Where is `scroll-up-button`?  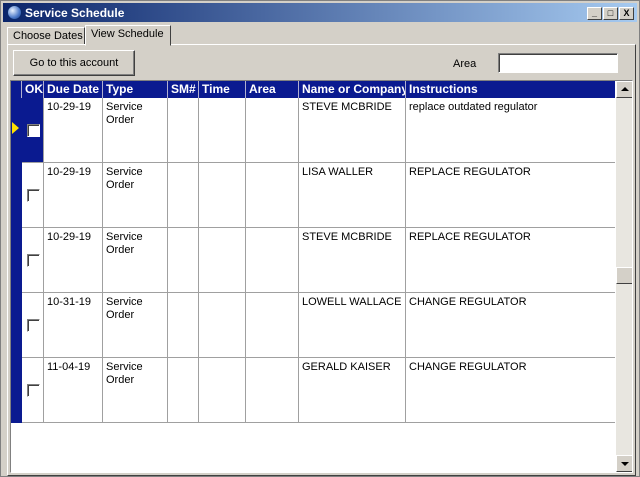
scroll-up-button is located at coordinates (624, 89).